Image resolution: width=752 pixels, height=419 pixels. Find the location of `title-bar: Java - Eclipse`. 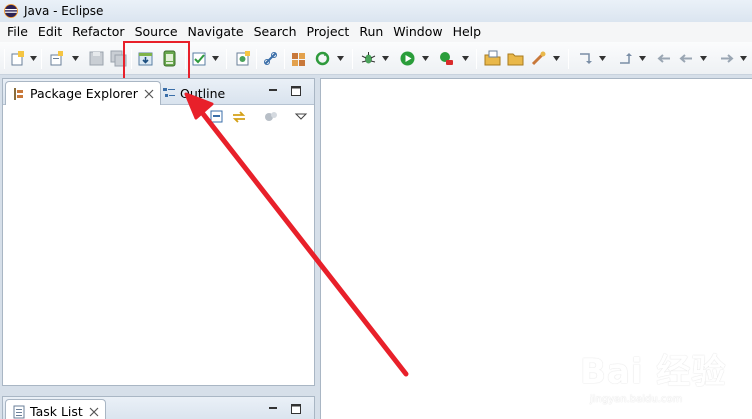

title-bar: Java - Eclipse is located at coordinates (376, 11).